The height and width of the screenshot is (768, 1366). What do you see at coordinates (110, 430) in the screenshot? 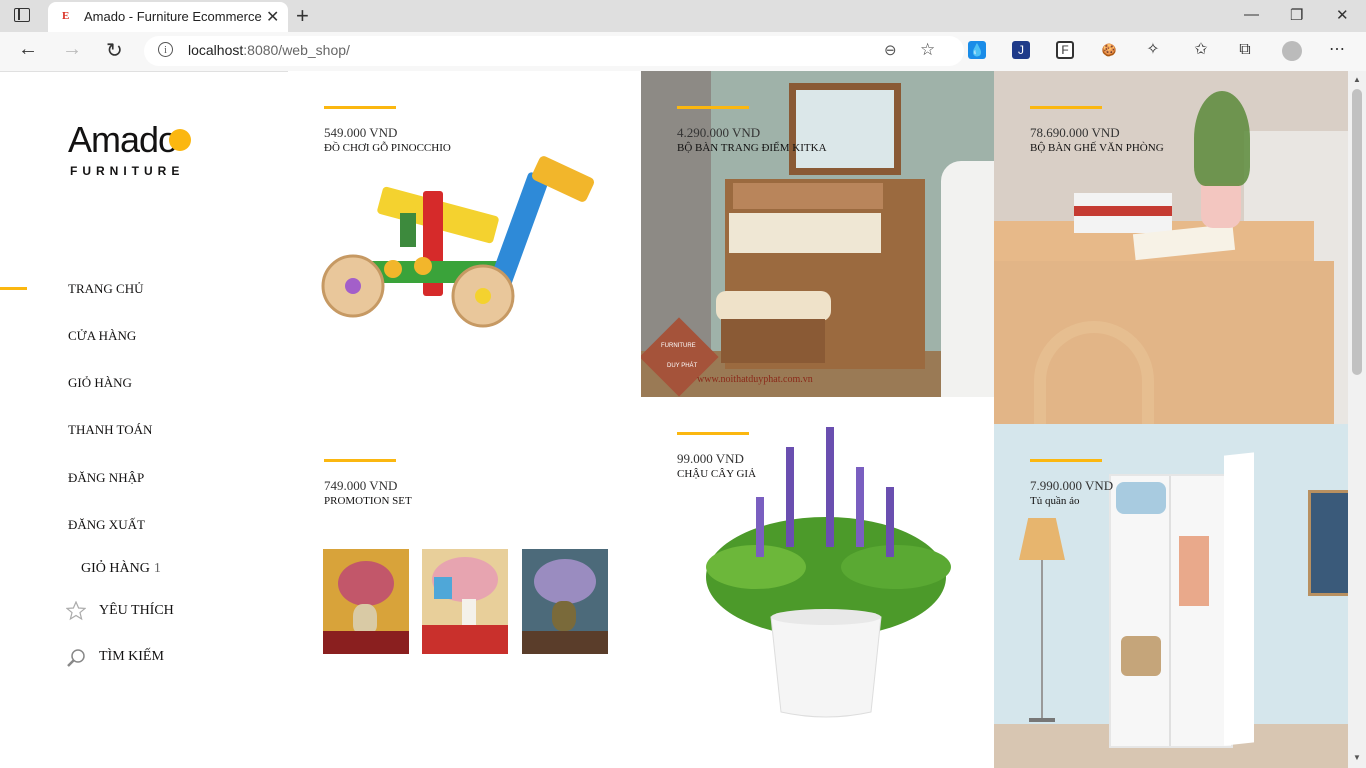
I see `nav-item-checkout: THANH TOÁN` at bounding box center [110, 430].